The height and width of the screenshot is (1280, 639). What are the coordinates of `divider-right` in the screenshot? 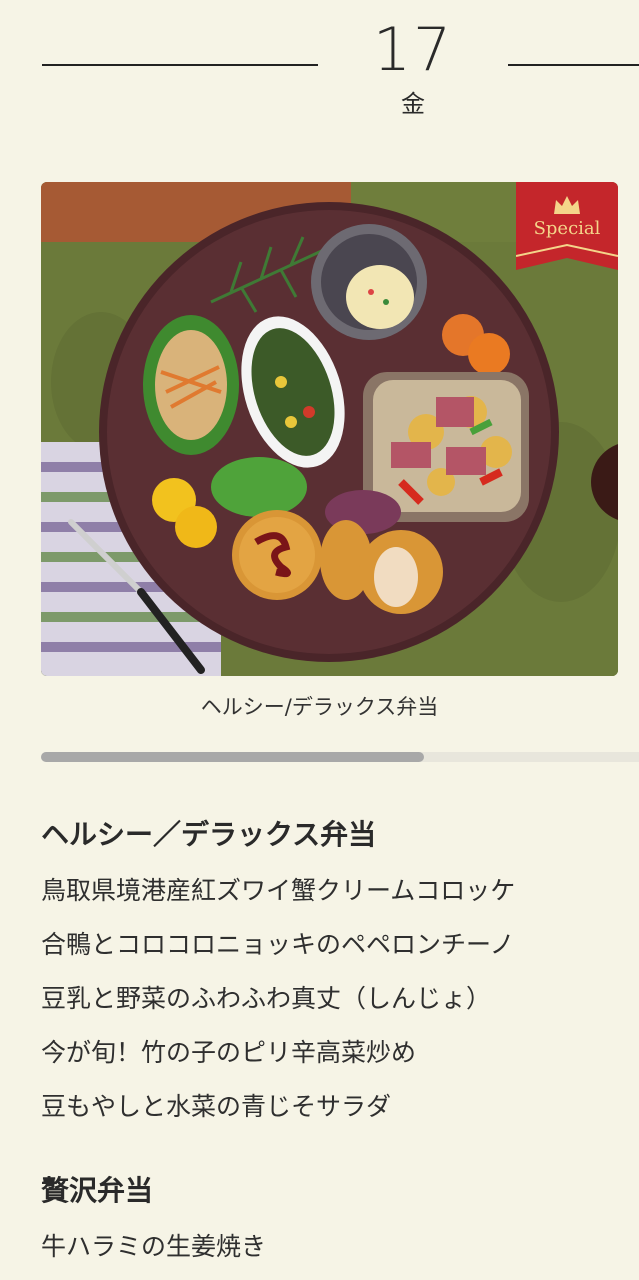 It's located at (573, 65).